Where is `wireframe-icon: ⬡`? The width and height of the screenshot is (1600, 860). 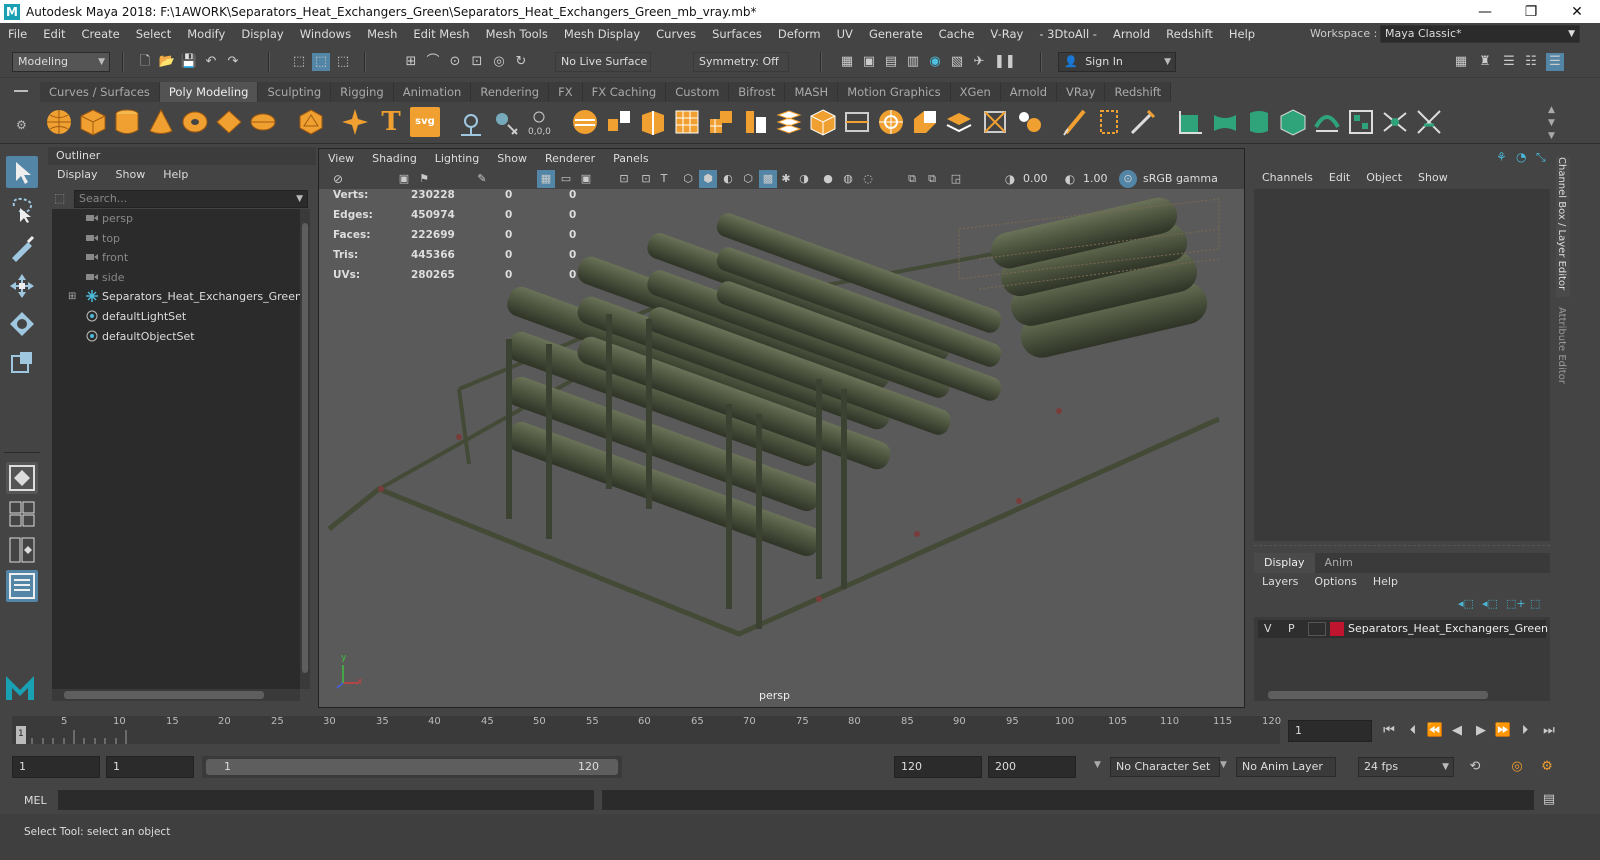
wireframe-icon: ⬡ is located at coordinates (688, 179).